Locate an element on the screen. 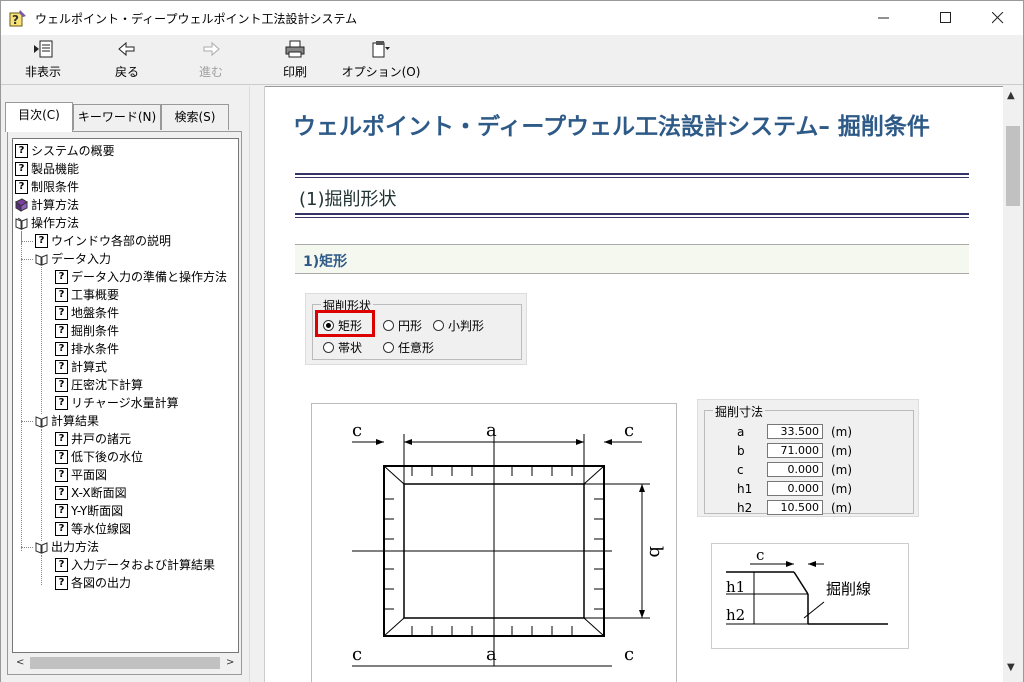  label-c-left: c is located at coordinates (357, 430).